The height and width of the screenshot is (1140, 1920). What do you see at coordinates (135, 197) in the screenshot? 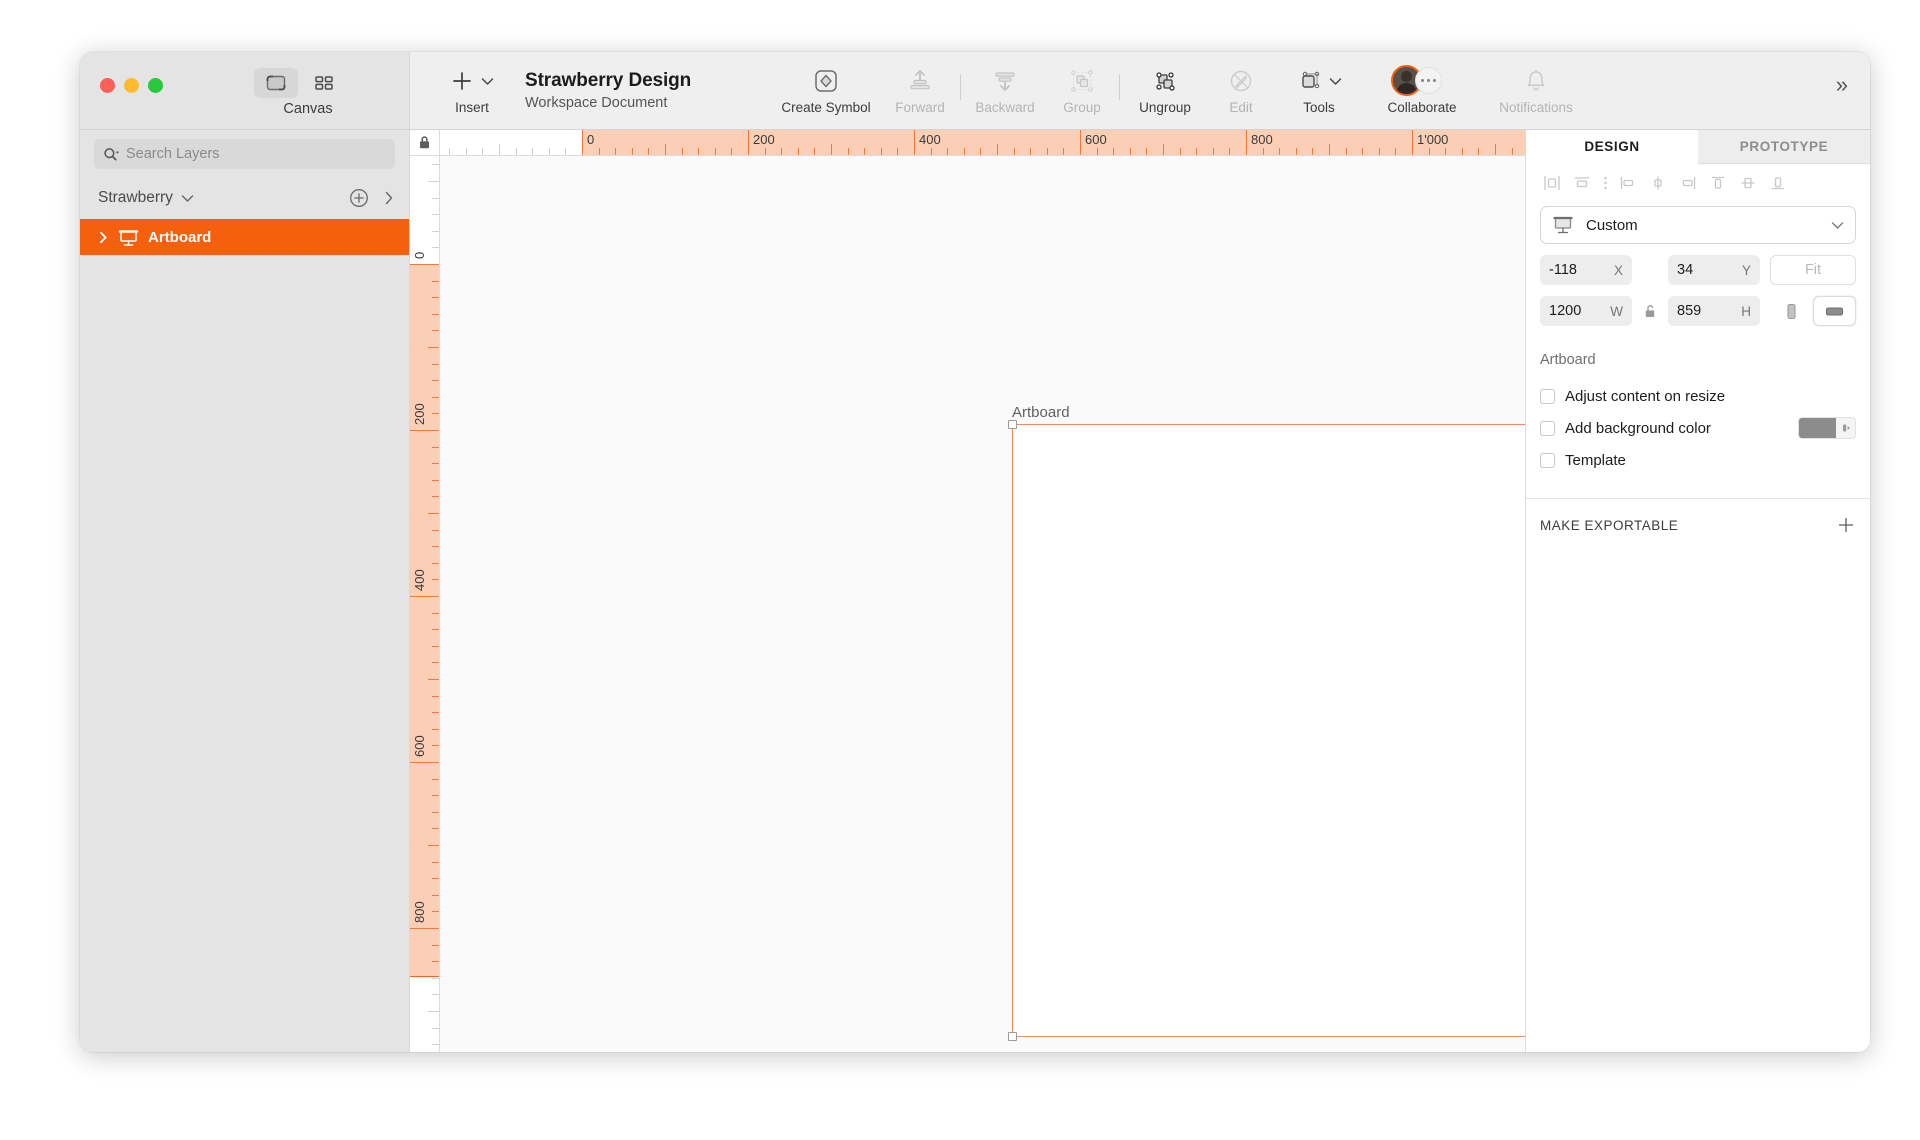
I see `page-name: Strawberry` at bounding box center [135, 197].